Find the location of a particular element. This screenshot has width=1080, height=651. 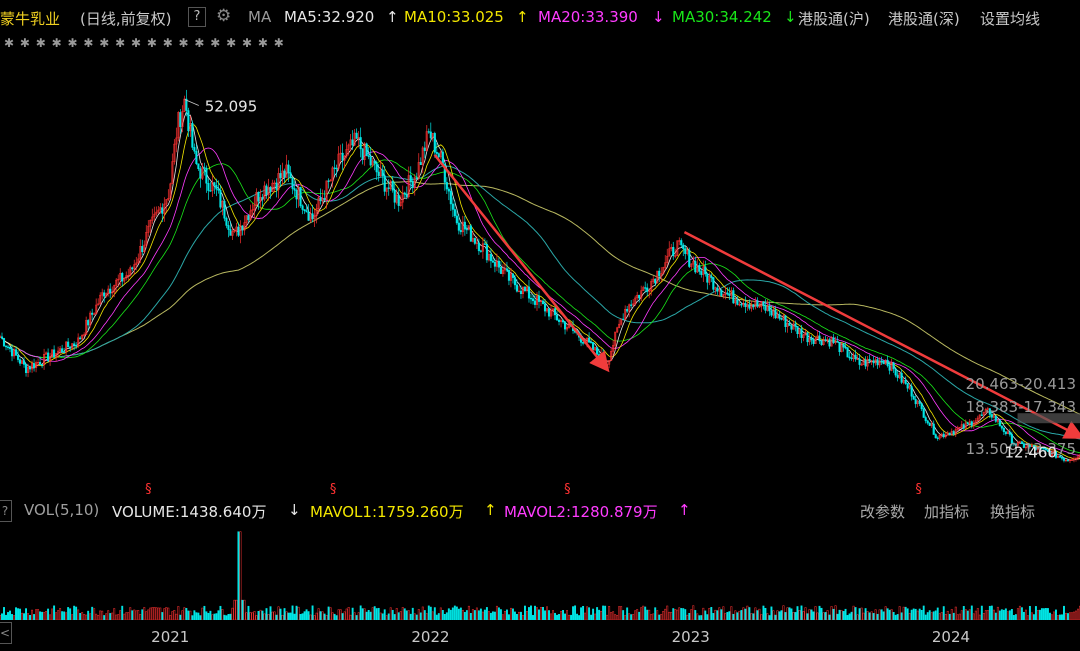

help-button: ? is located at coordinates (197, 17).